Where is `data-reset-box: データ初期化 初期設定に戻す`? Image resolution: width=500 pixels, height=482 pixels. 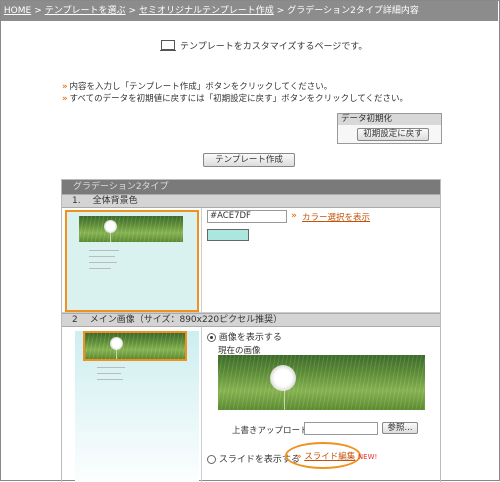
data-reset-box: データ初期化 初期設定に戻す is located at coordinates (389, 128).